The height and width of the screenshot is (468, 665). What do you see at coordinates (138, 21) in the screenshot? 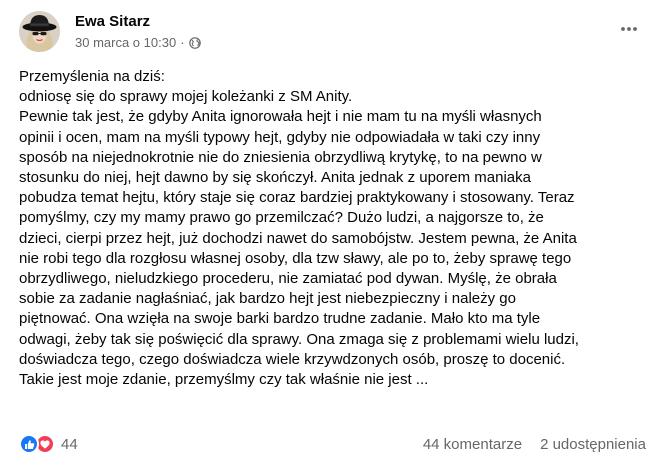
I see `author-name: Ewa Sitarz` at bounding box center [138, 21].